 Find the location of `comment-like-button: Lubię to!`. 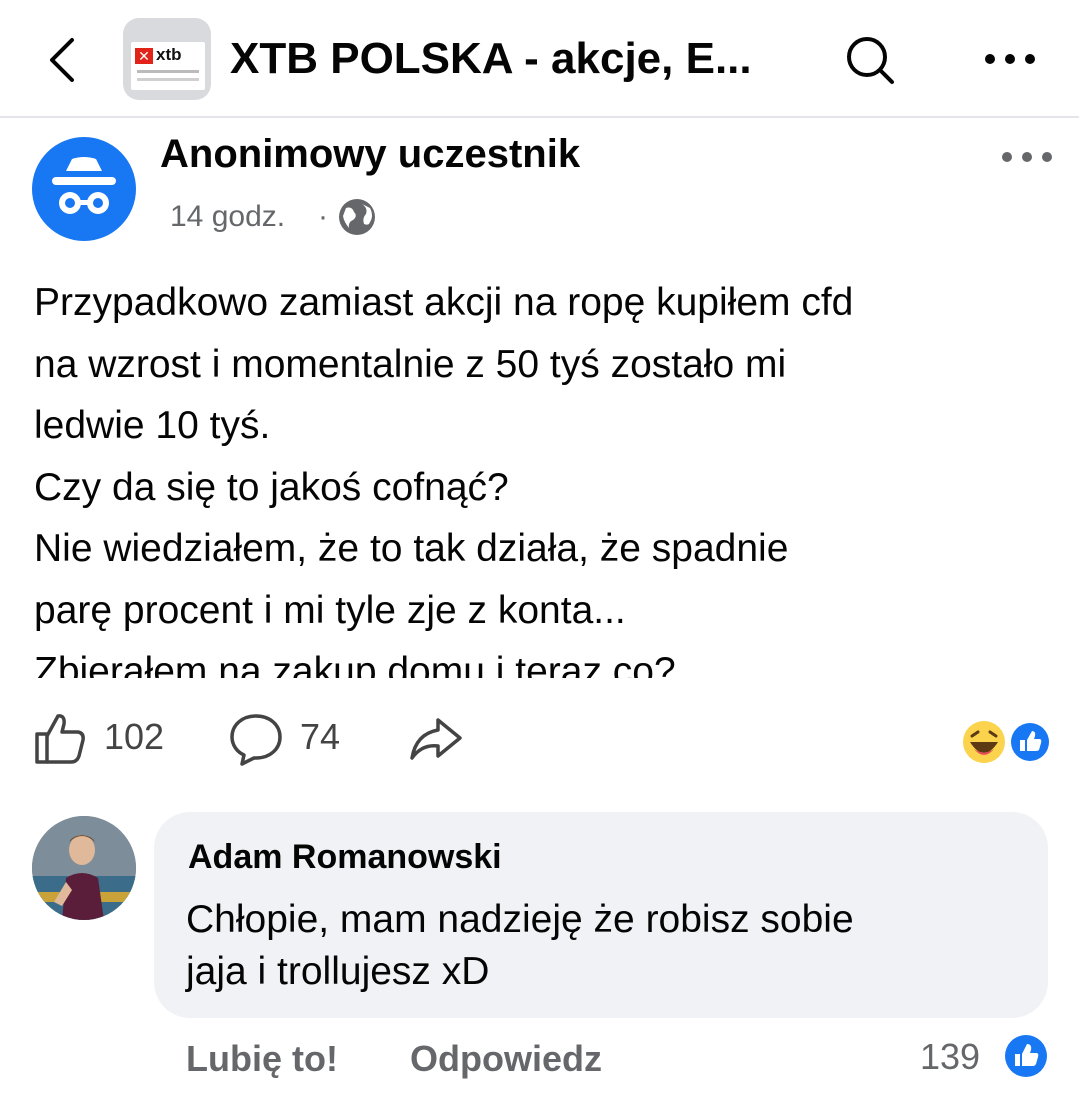

comment-like-button: Lubię to! is located at coordinates (262, 1059).